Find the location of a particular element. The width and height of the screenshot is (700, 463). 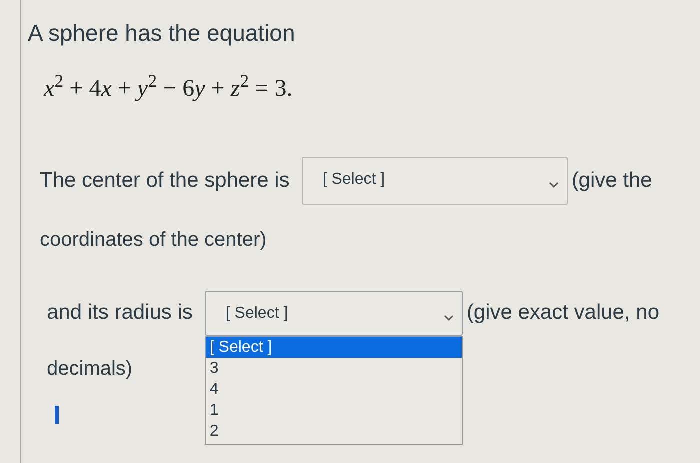

question-text: (give the is located at coordinates (612, 181).